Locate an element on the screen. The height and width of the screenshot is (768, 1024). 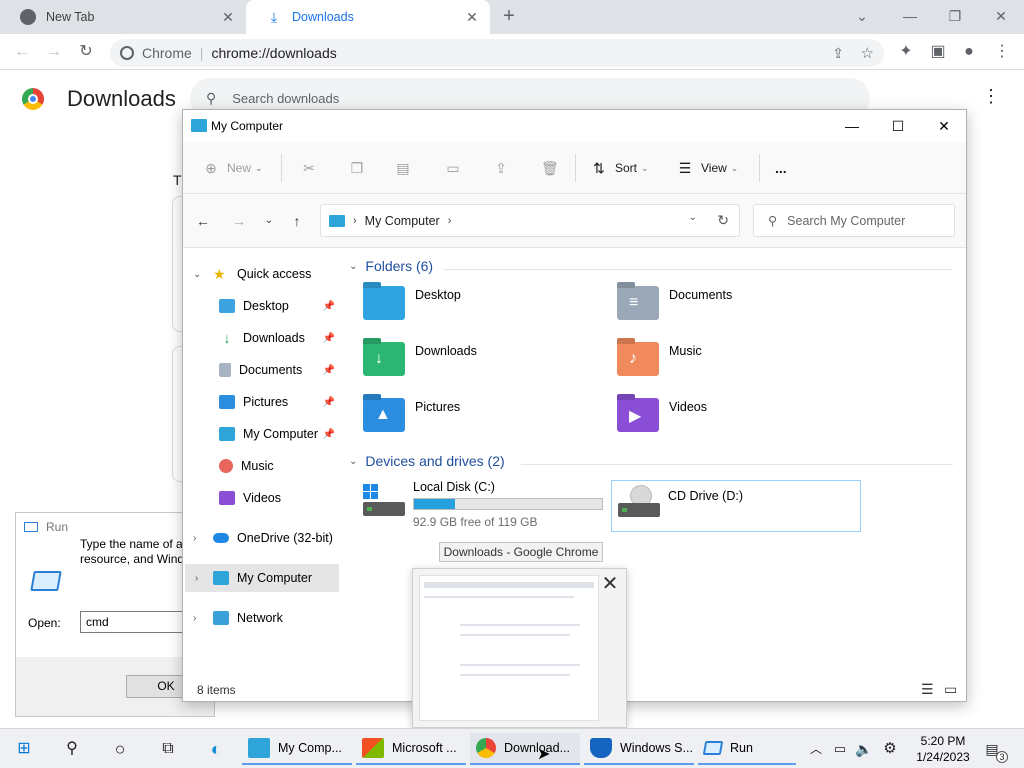
run-title: Run is located at coordinates (57, 527).